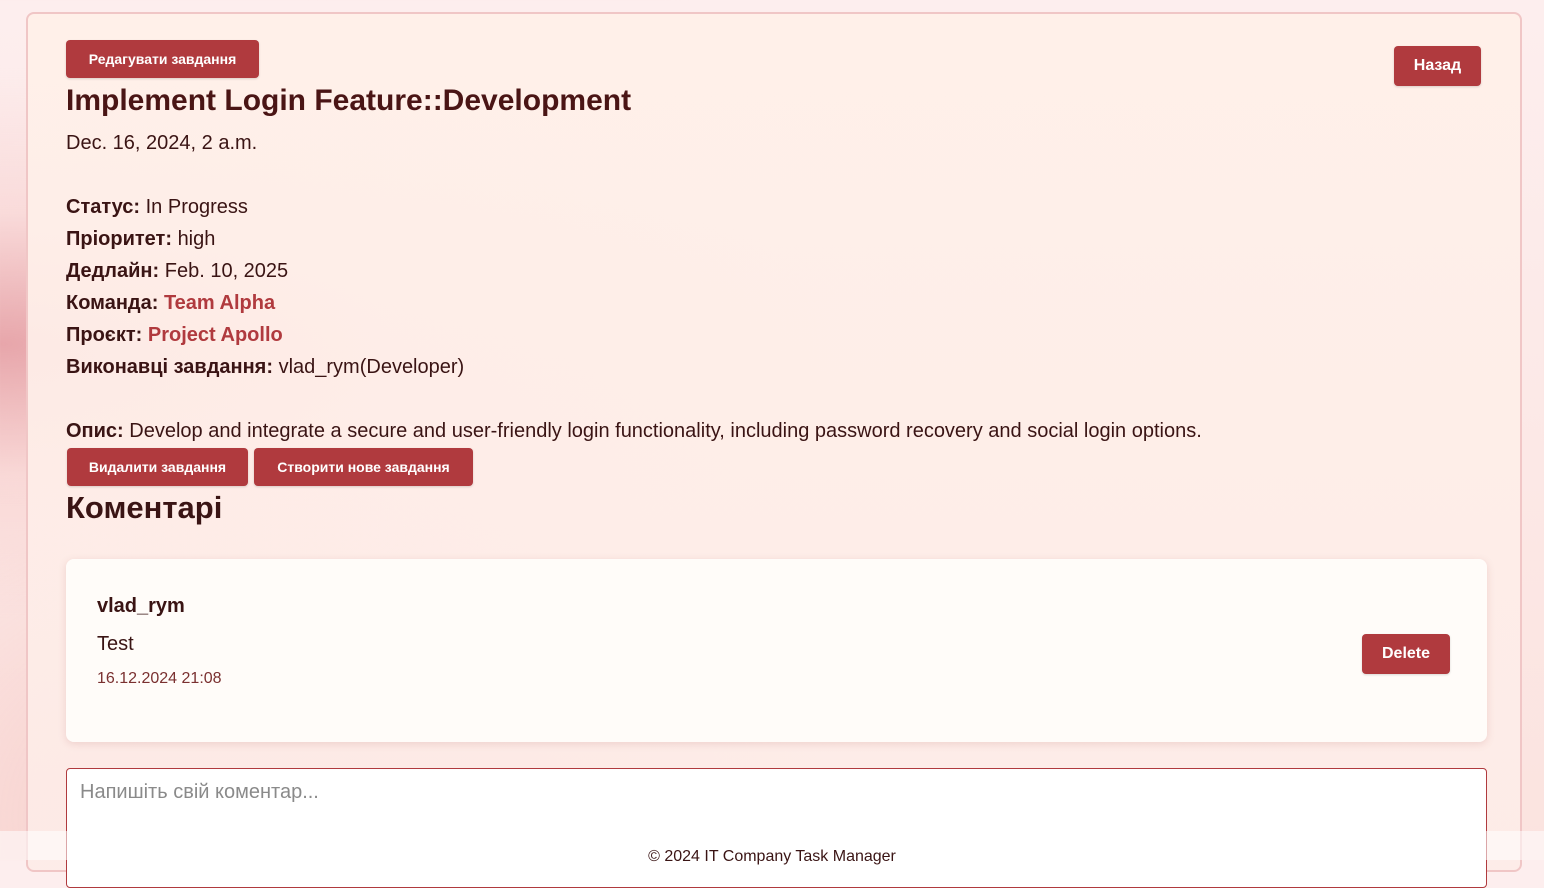 Image resolution: width=1544 pixels, height=888 pixels. Describe the element at coordinates (371, 367) in the screenshot. I see `assignees-value: vlad_rym(Developer)` at that location.